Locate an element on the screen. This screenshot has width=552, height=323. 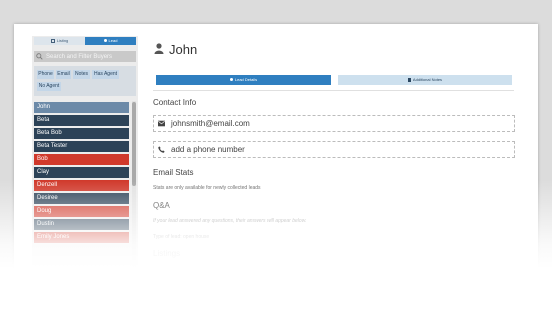
lead-list-item: Bob is located at coordinates (81, 159).